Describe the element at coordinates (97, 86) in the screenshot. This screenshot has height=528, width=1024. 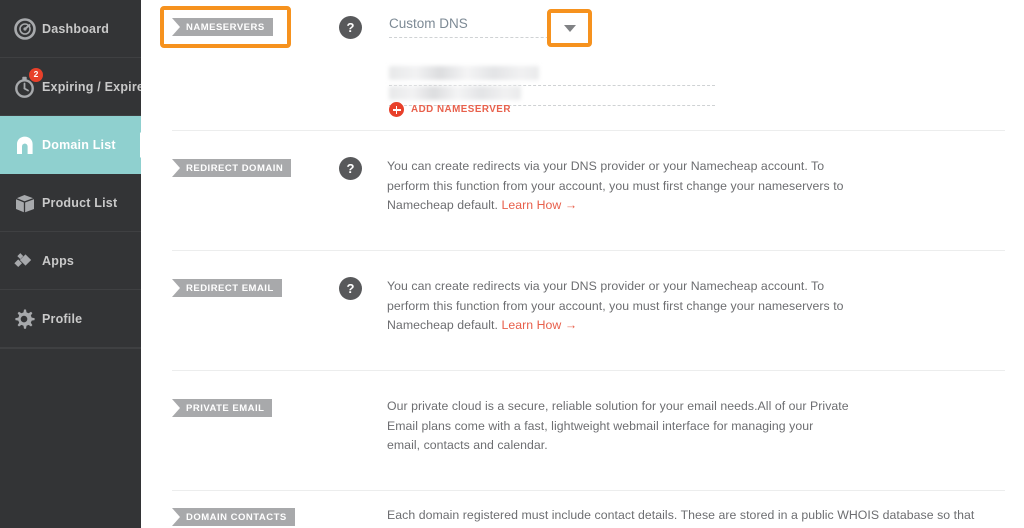
I see `sidebar-item-label: Expiring / Expired` at that location.